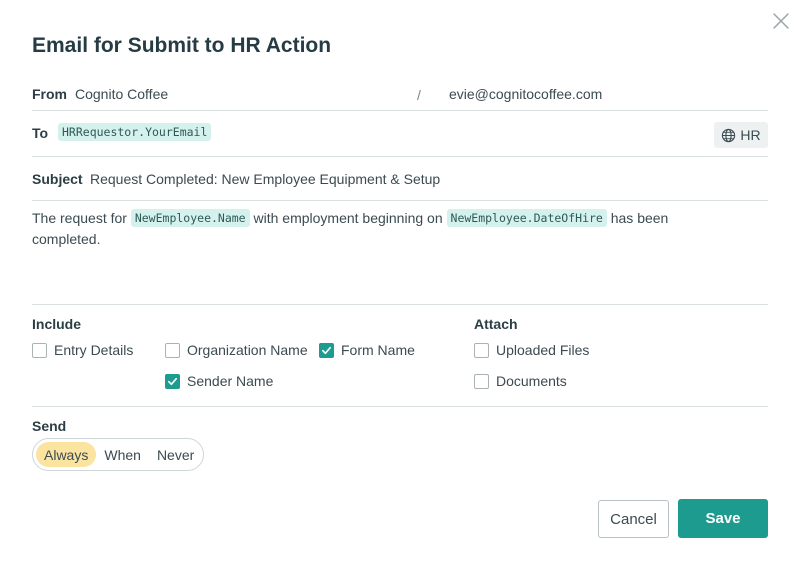  Describe the element at coordinates (121, 94) in the screenshot. I see `from-name-field: Cognito Coffee` at that location.